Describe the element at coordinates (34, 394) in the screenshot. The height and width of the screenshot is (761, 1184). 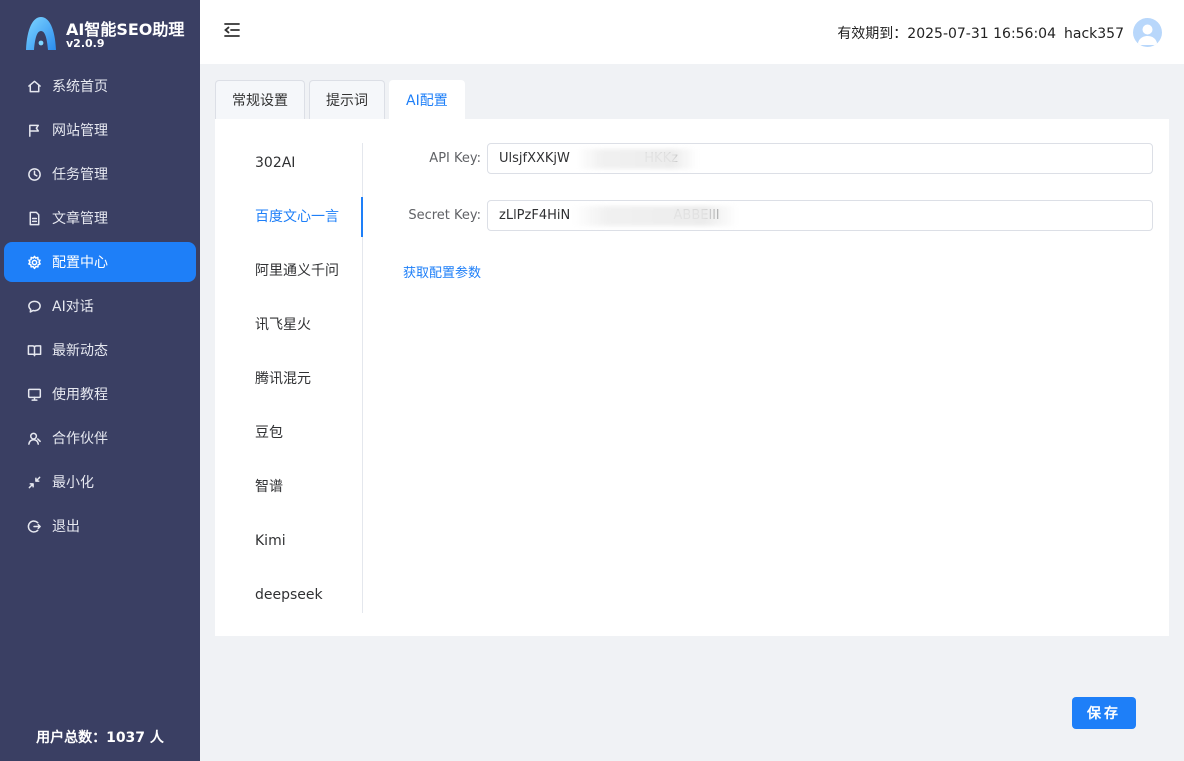
I see `monitor-icon` at that location.